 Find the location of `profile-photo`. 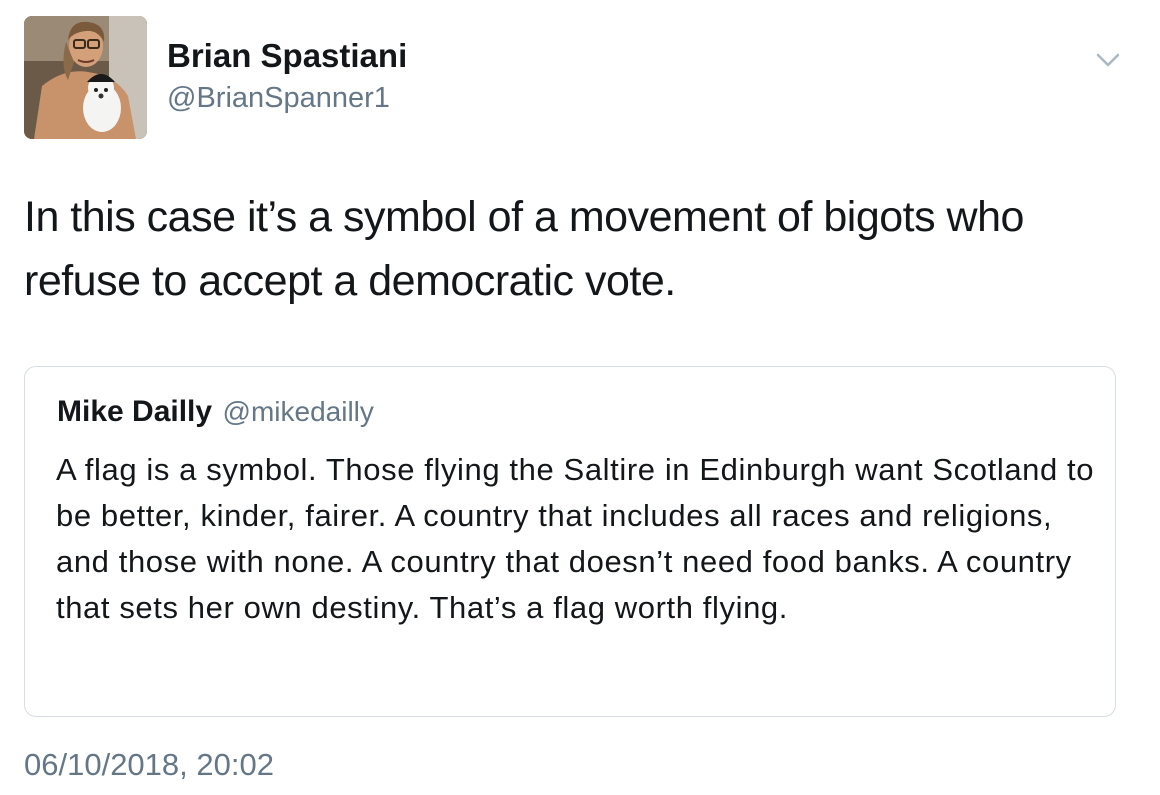

profile-photo is located at coordinates (85, 77).